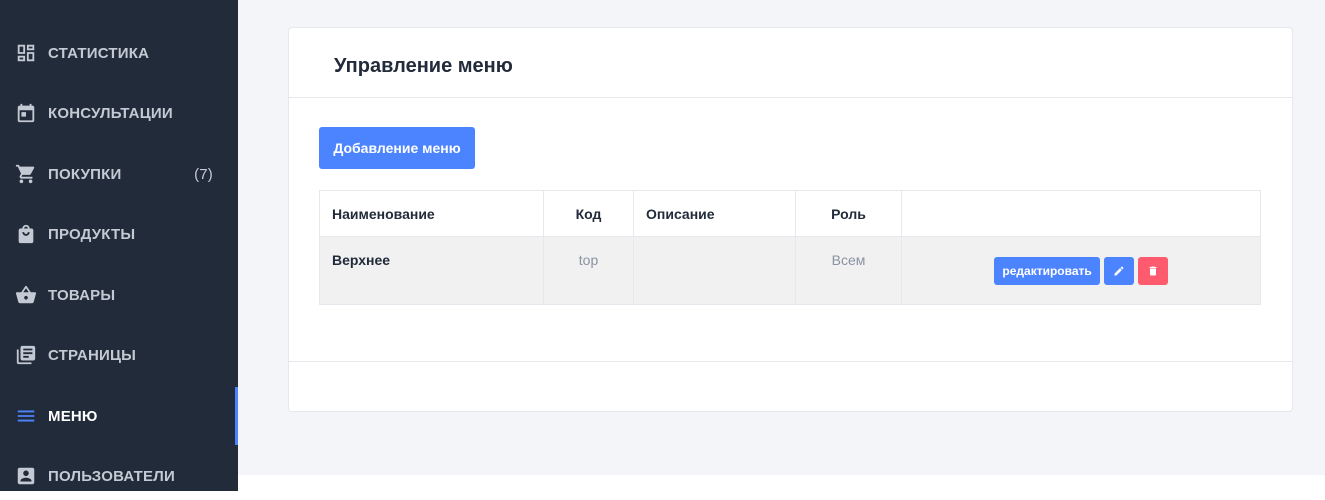  What do you see at coordinates (848, 270) in the screenshot?
I see `menu-role-cell: Всем` at bounding box center [848, 270].